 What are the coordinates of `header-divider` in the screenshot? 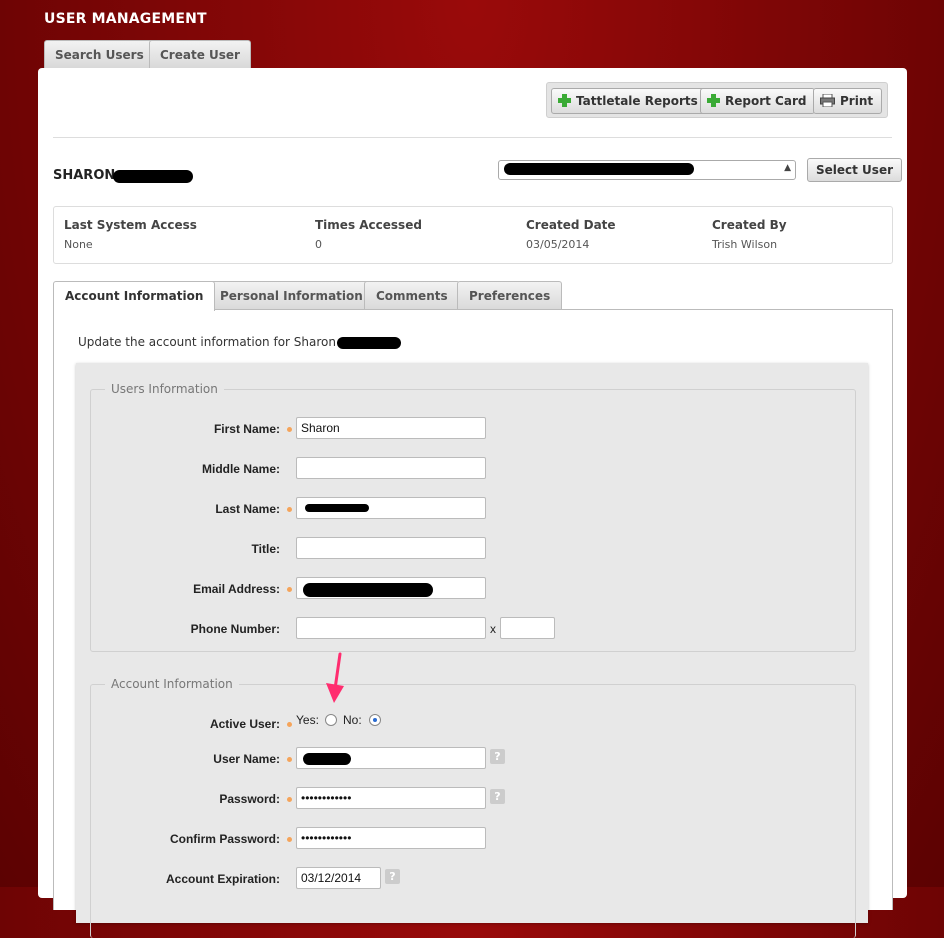 It's located at (472, 137).